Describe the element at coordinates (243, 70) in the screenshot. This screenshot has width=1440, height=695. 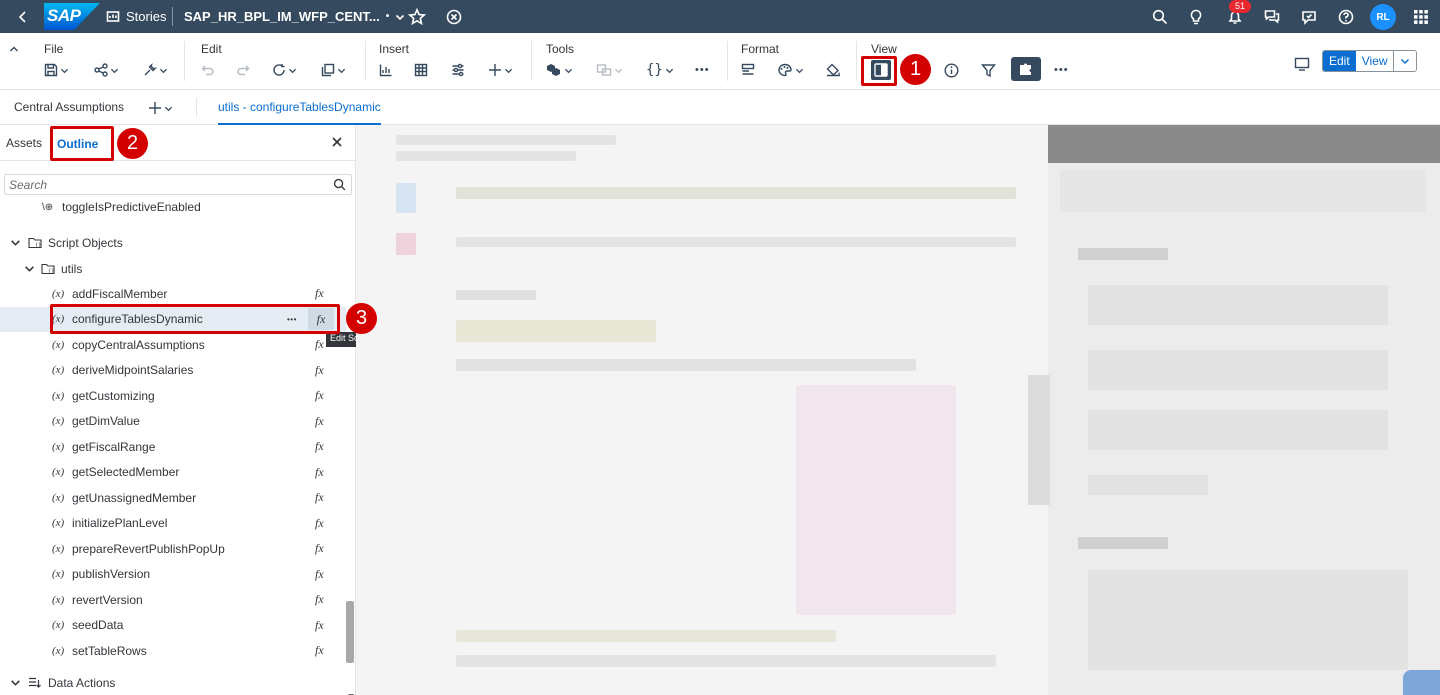
I see `redo-button` at that location.